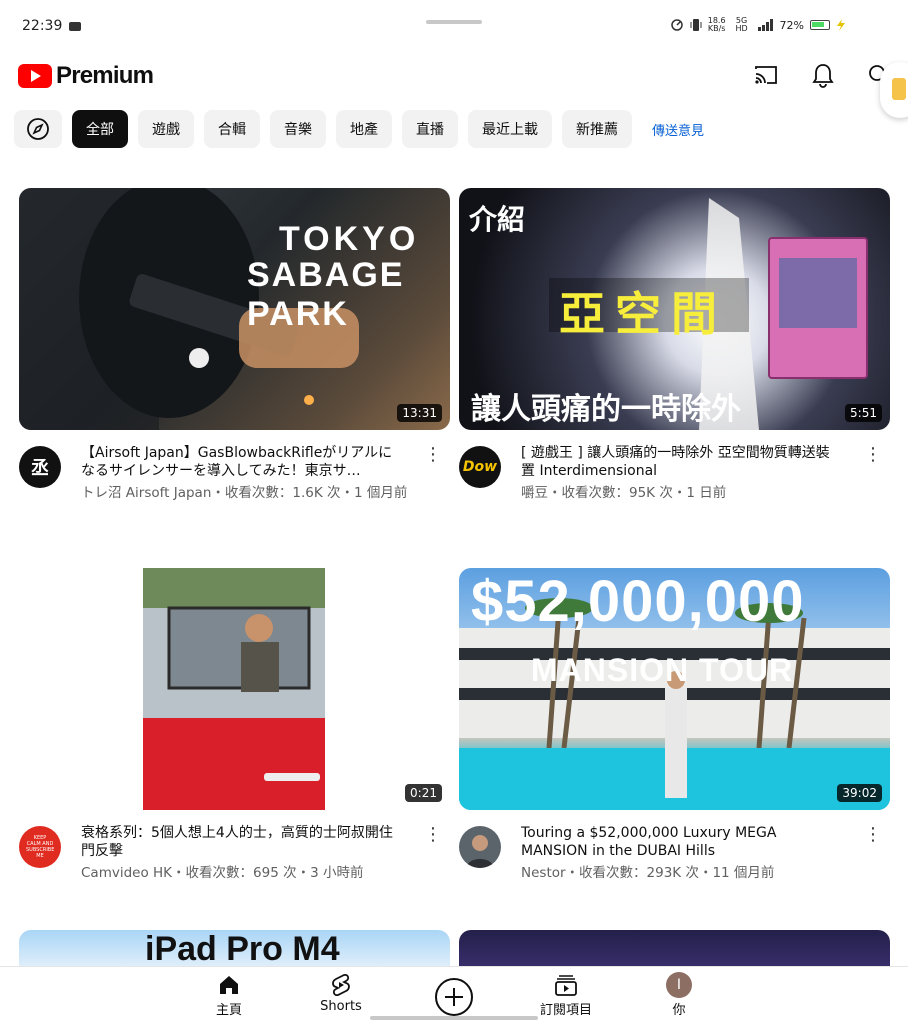 This screenshot has height=1024, width=908. Describe the element at coordinates (349, 239) in the screenshot. I see `thumbnail-text-tokyo: TOKYO` at that location.